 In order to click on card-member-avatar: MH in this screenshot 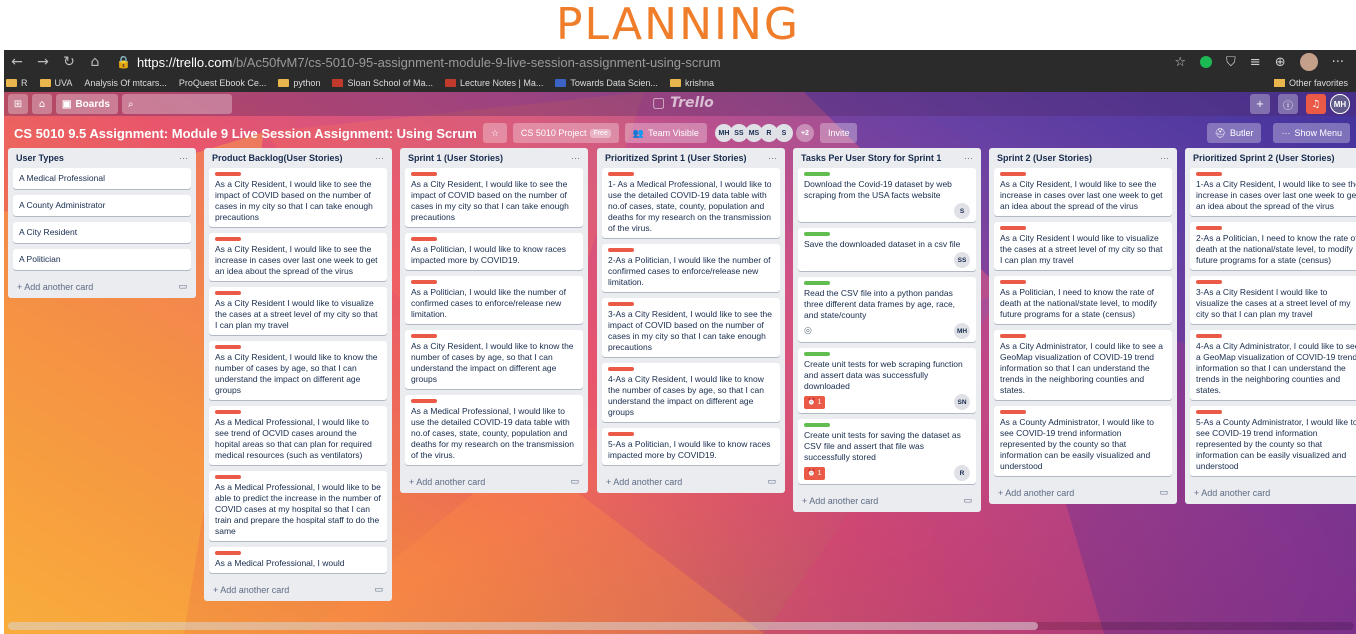, I will do `click(962, 331)`.